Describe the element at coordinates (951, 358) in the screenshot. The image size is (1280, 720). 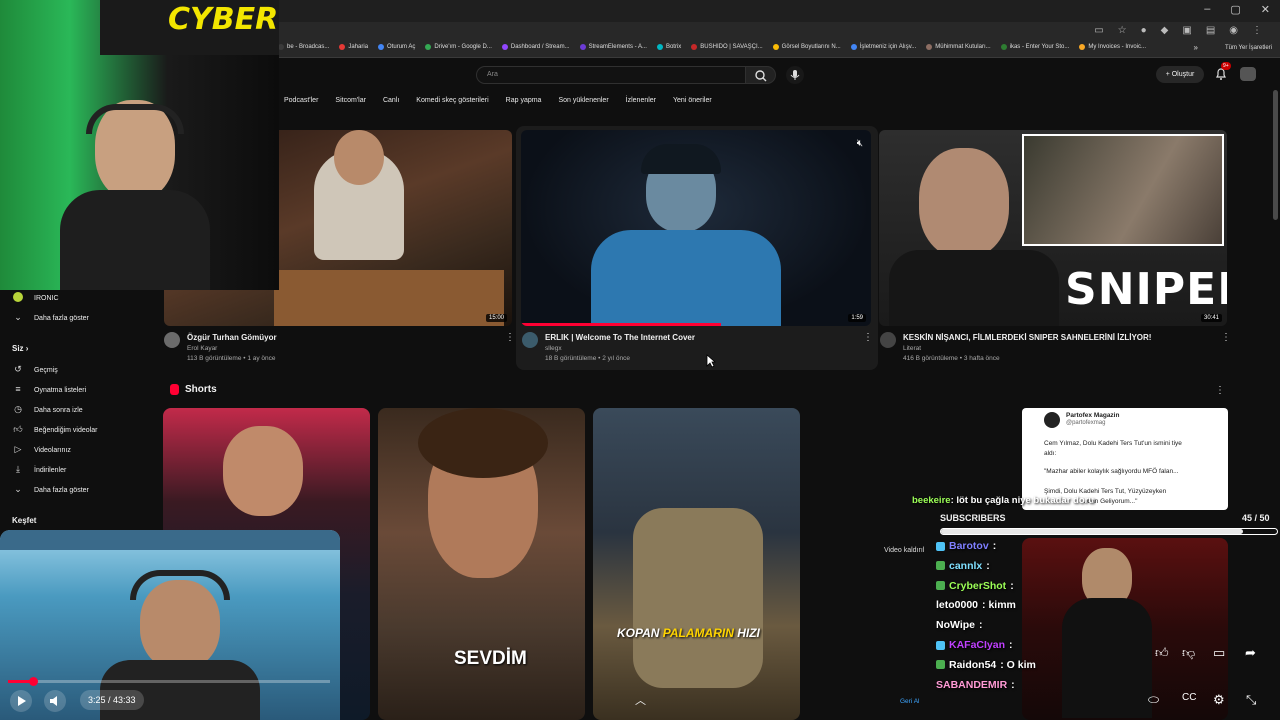
I see `video-meta: 416 B görüntüleme • 3 hafta önce` at that location.